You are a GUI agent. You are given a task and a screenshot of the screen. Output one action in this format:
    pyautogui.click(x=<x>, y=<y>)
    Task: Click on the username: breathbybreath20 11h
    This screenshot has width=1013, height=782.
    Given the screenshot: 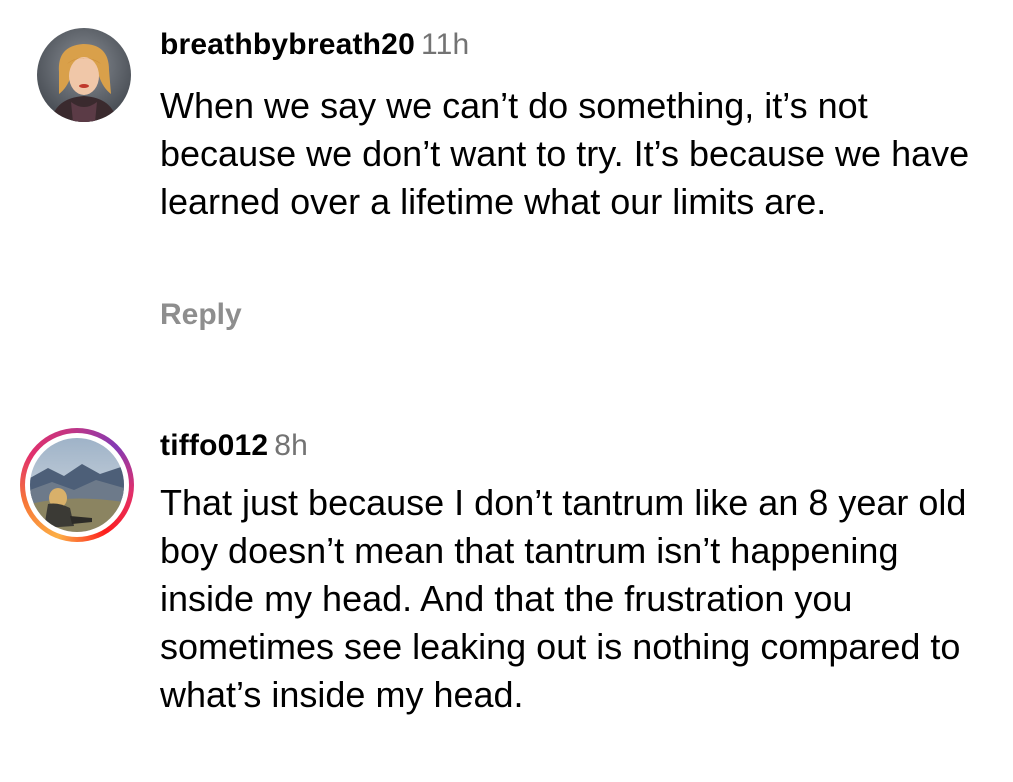 What is the action you would take?
    pyautogui.click(x=314, y=45)
    